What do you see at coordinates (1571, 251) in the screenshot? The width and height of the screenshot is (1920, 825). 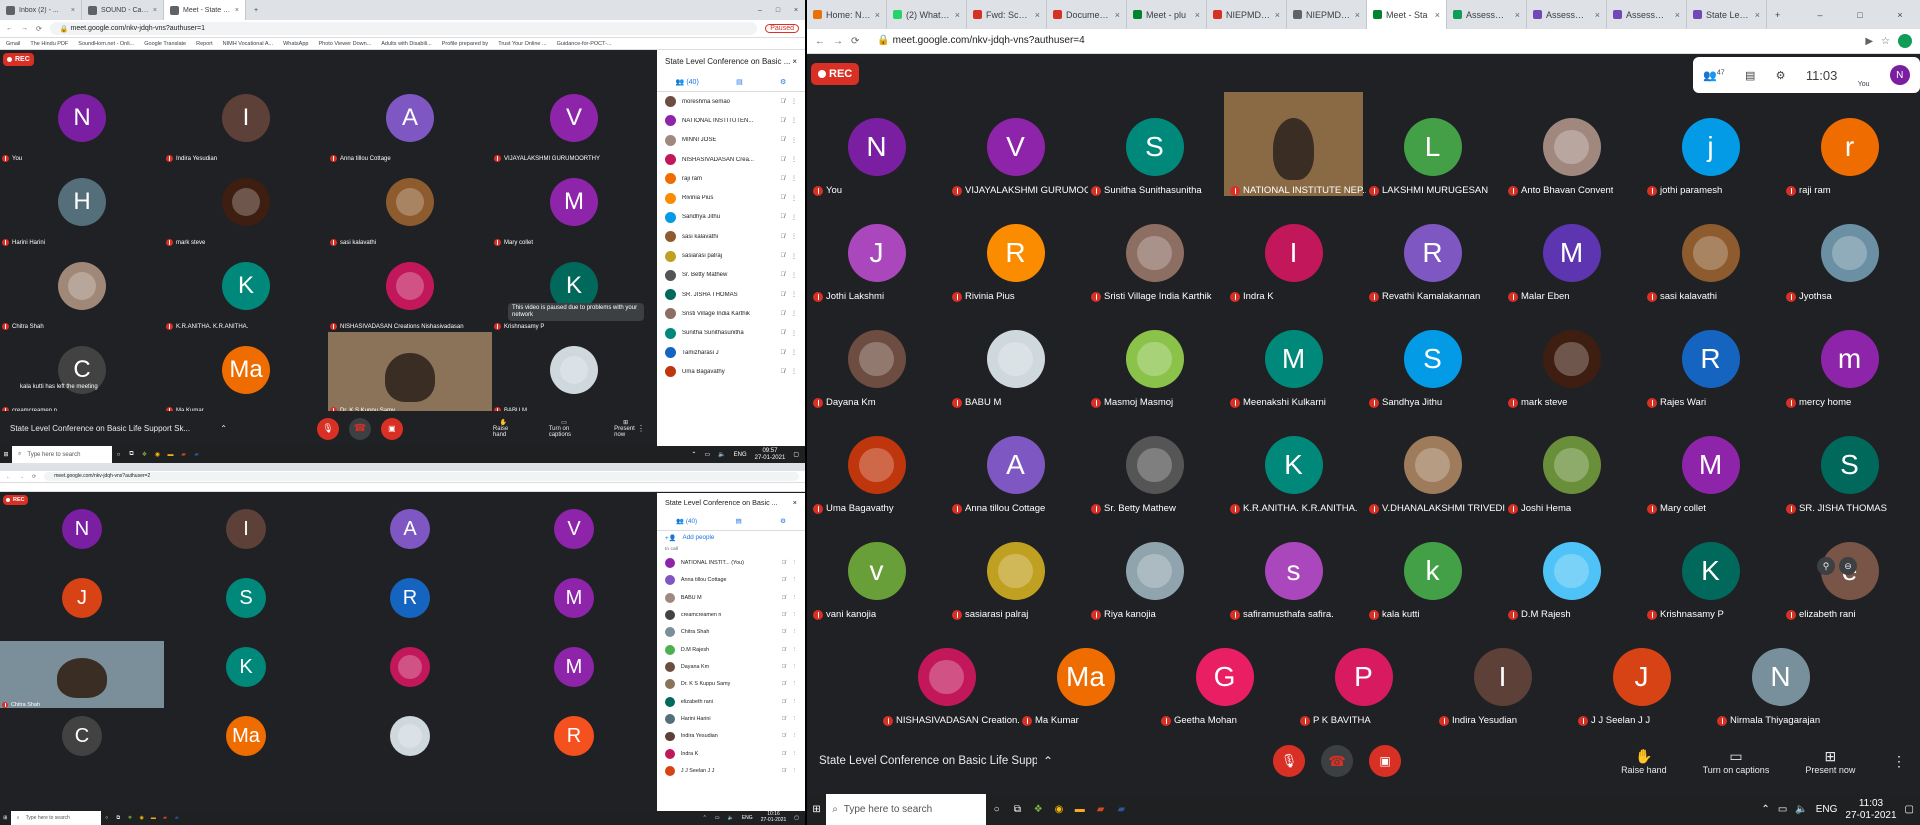 I see `participant-tile: M Malar Eben` at bounding box center [1571, 251].